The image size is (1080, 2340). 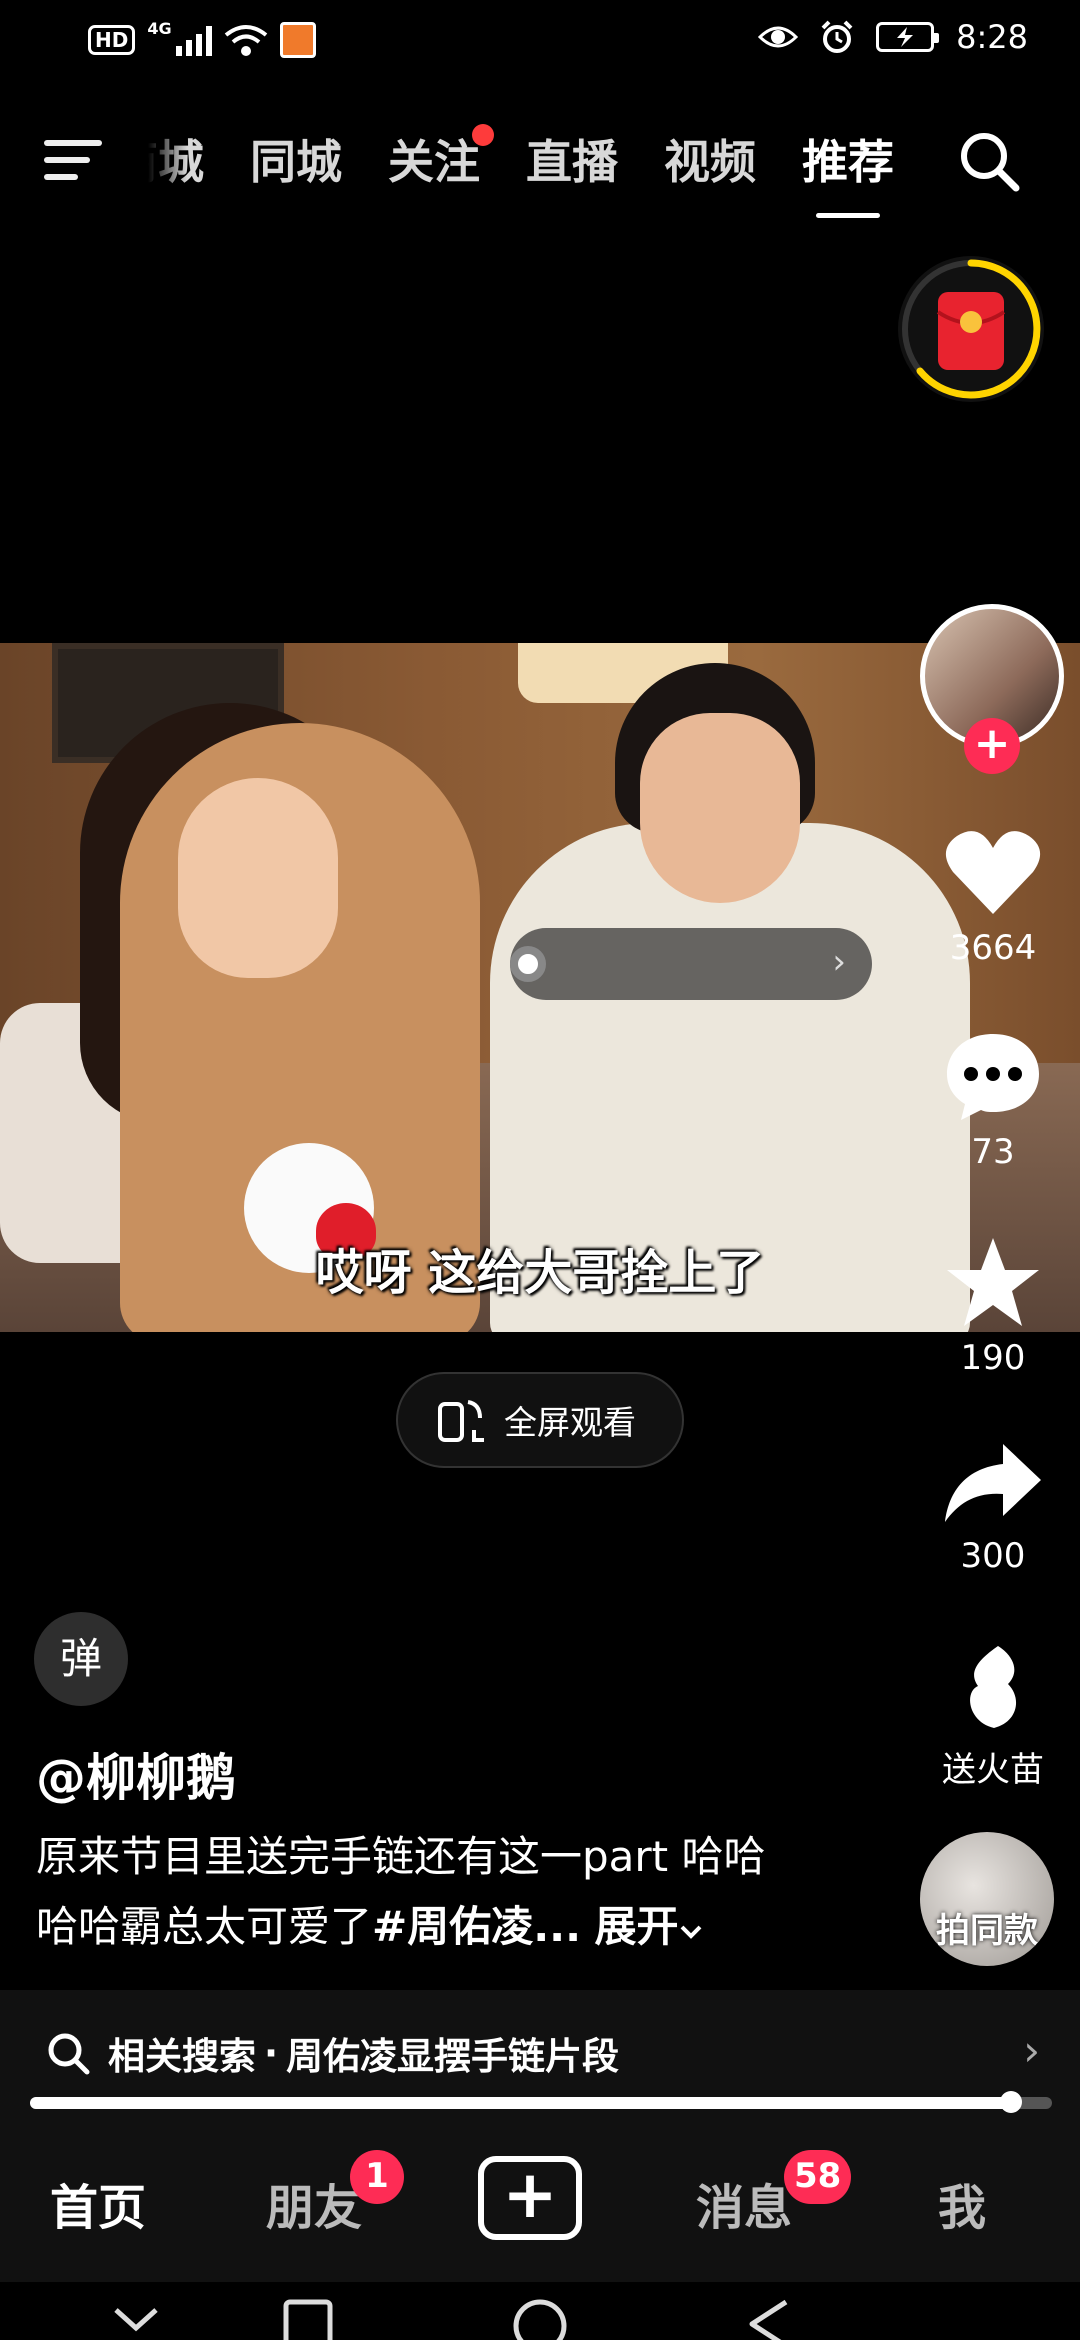 I want to click on like-count: 3664, so click(x=993, y=948).